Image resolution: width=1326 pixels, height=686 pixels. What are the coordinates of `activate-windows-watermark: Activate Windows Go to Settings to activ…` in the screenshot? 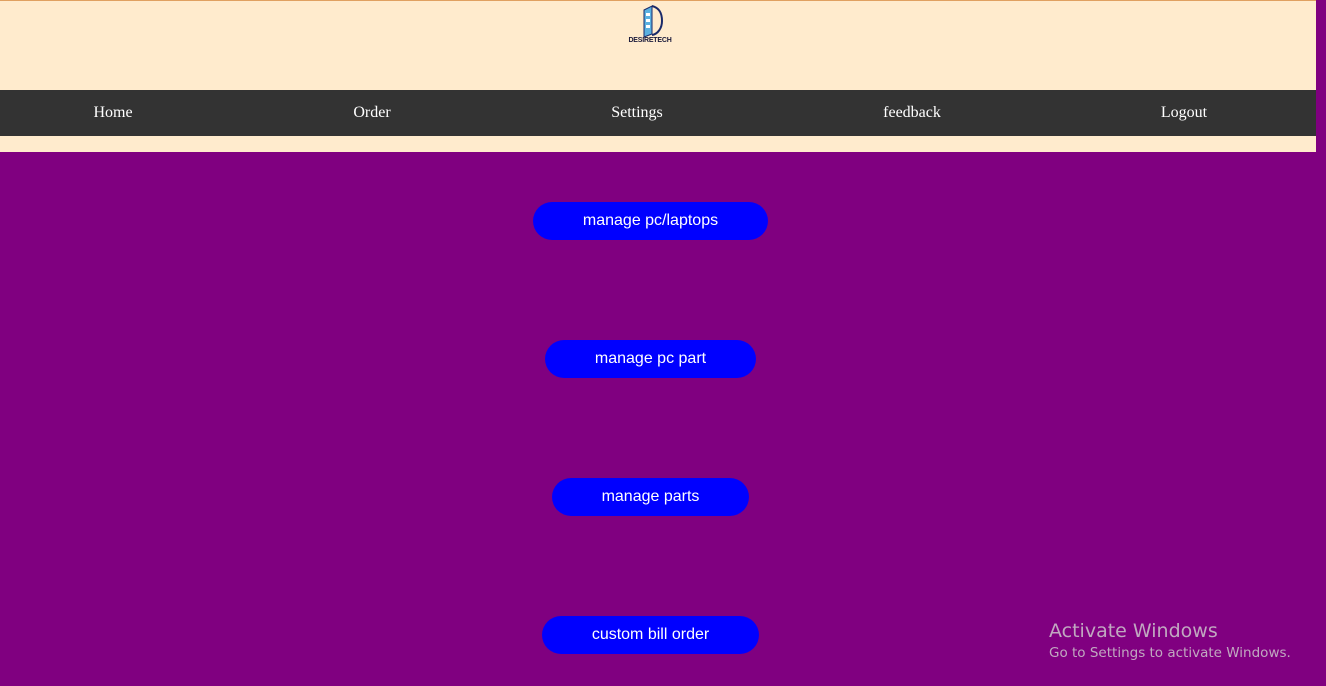 It's located at (1170, 641).